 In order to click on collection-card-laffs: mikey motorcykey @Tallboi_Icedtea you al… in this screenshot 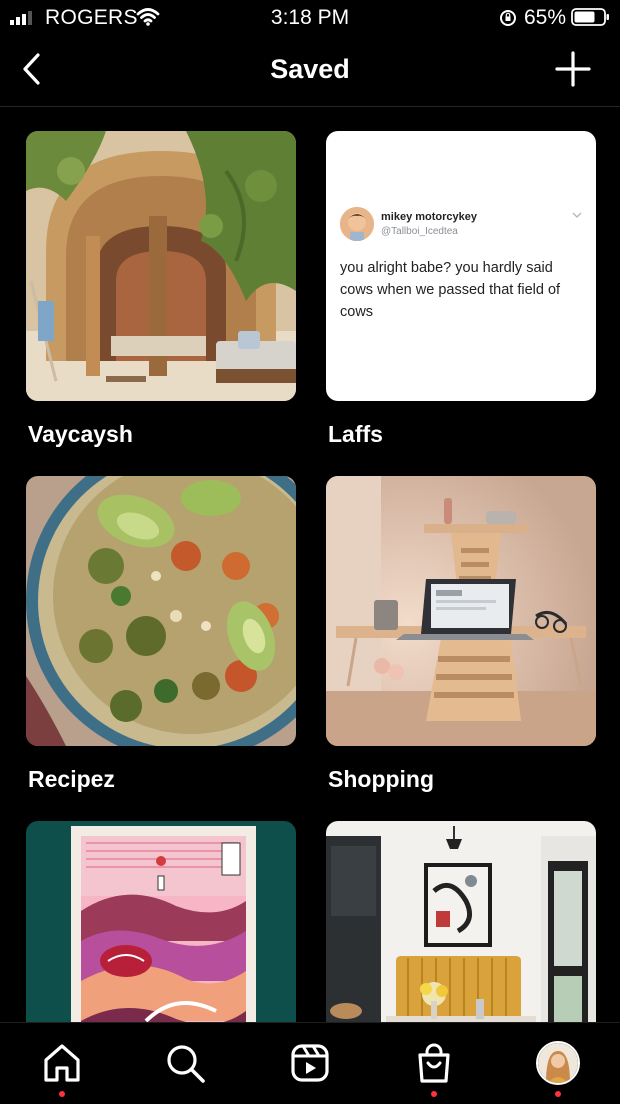, I will do `click(461, 289)`.